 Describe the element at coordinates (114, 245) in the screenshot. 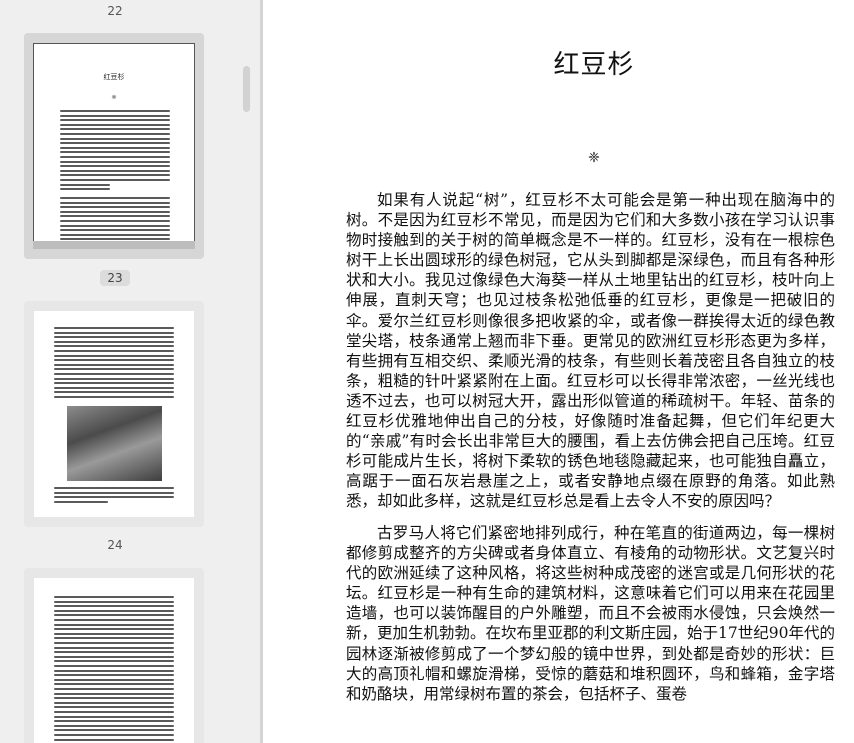

I see `thumbnail-page-shadow` at that location.